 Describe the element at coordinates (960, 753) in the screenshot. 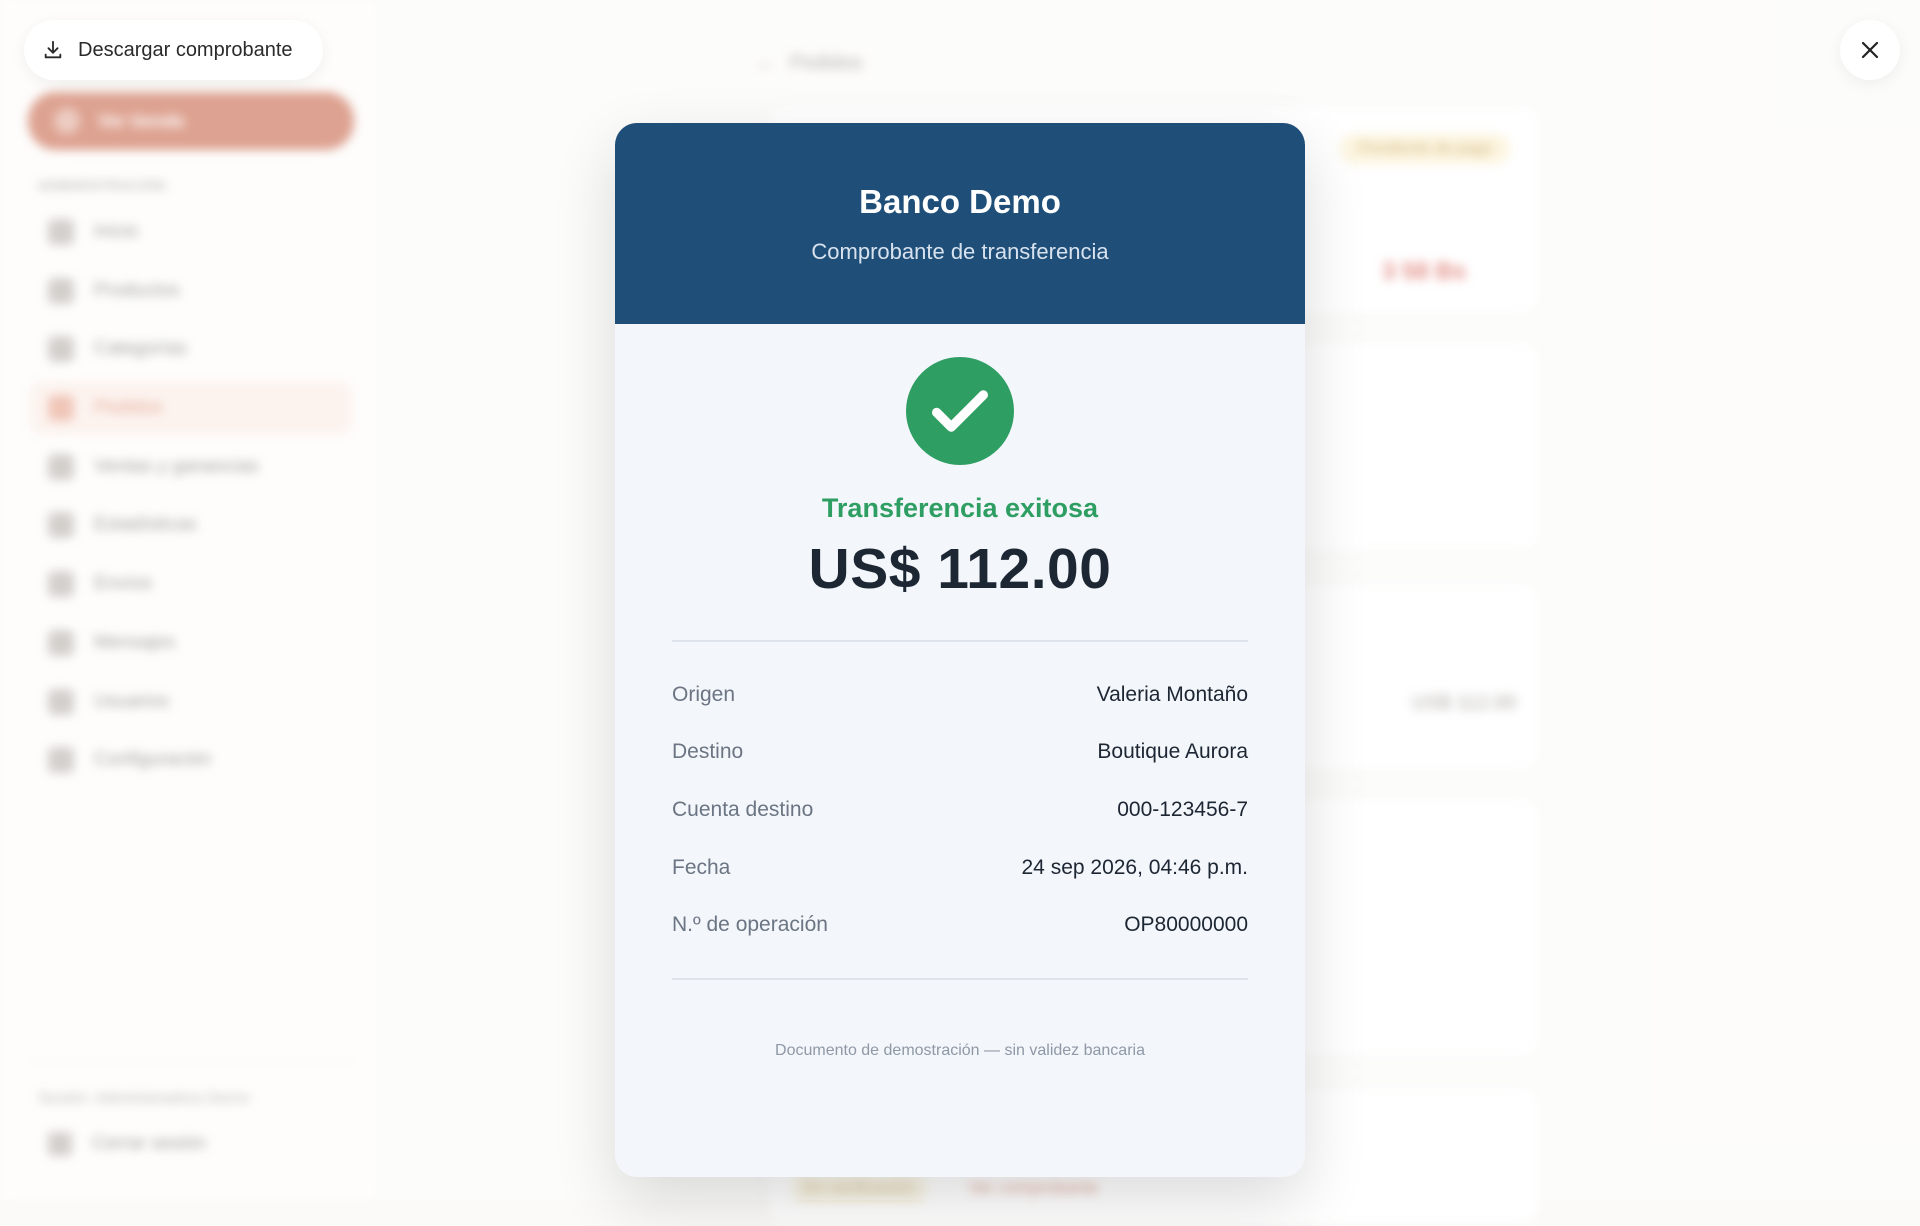

I see `detail-row-destino: Destino Boutique Aurora` at that location.